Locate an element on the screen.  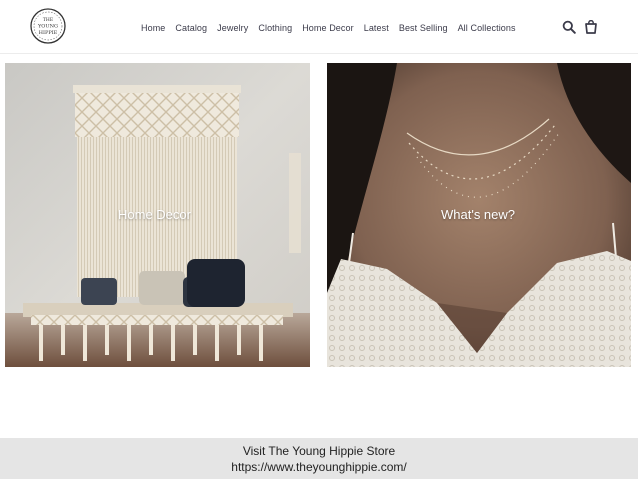
nav-item-home-decor: Home Decor is located at coordinates (328, 28).